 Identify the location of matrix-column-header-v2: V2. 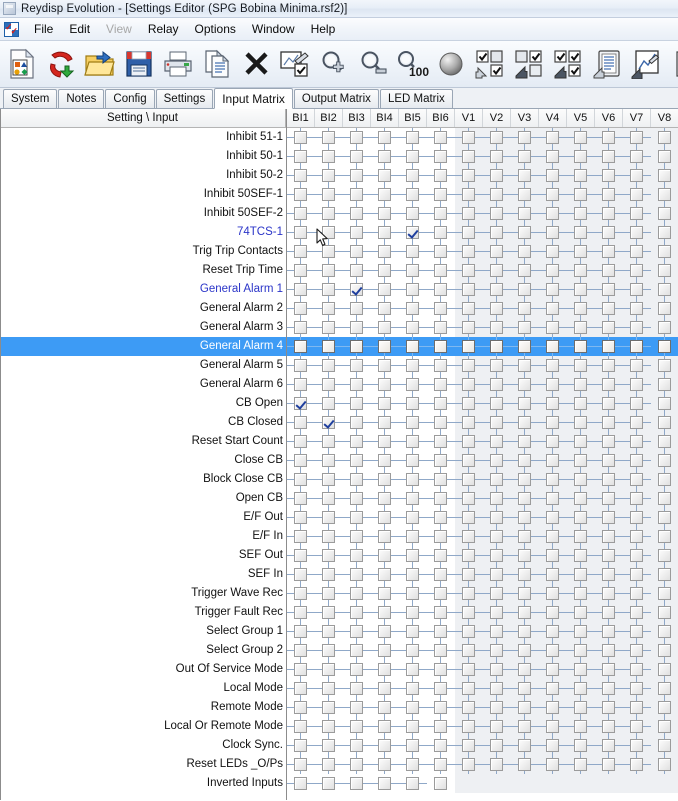
(497, 118).